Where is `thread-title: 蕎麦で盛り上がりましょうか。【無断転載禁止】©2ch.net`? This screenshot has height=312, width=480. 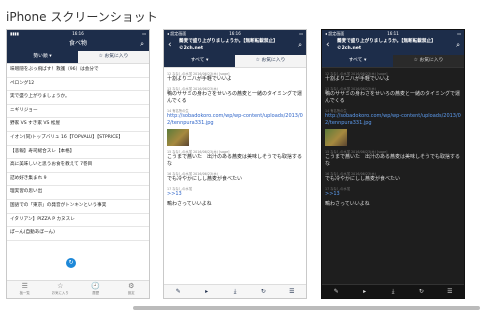 thread-title: 蕎麦で盛り上がりましょうか。【無断転載禁止】©2ch.net is located at coordinates (228, 45).